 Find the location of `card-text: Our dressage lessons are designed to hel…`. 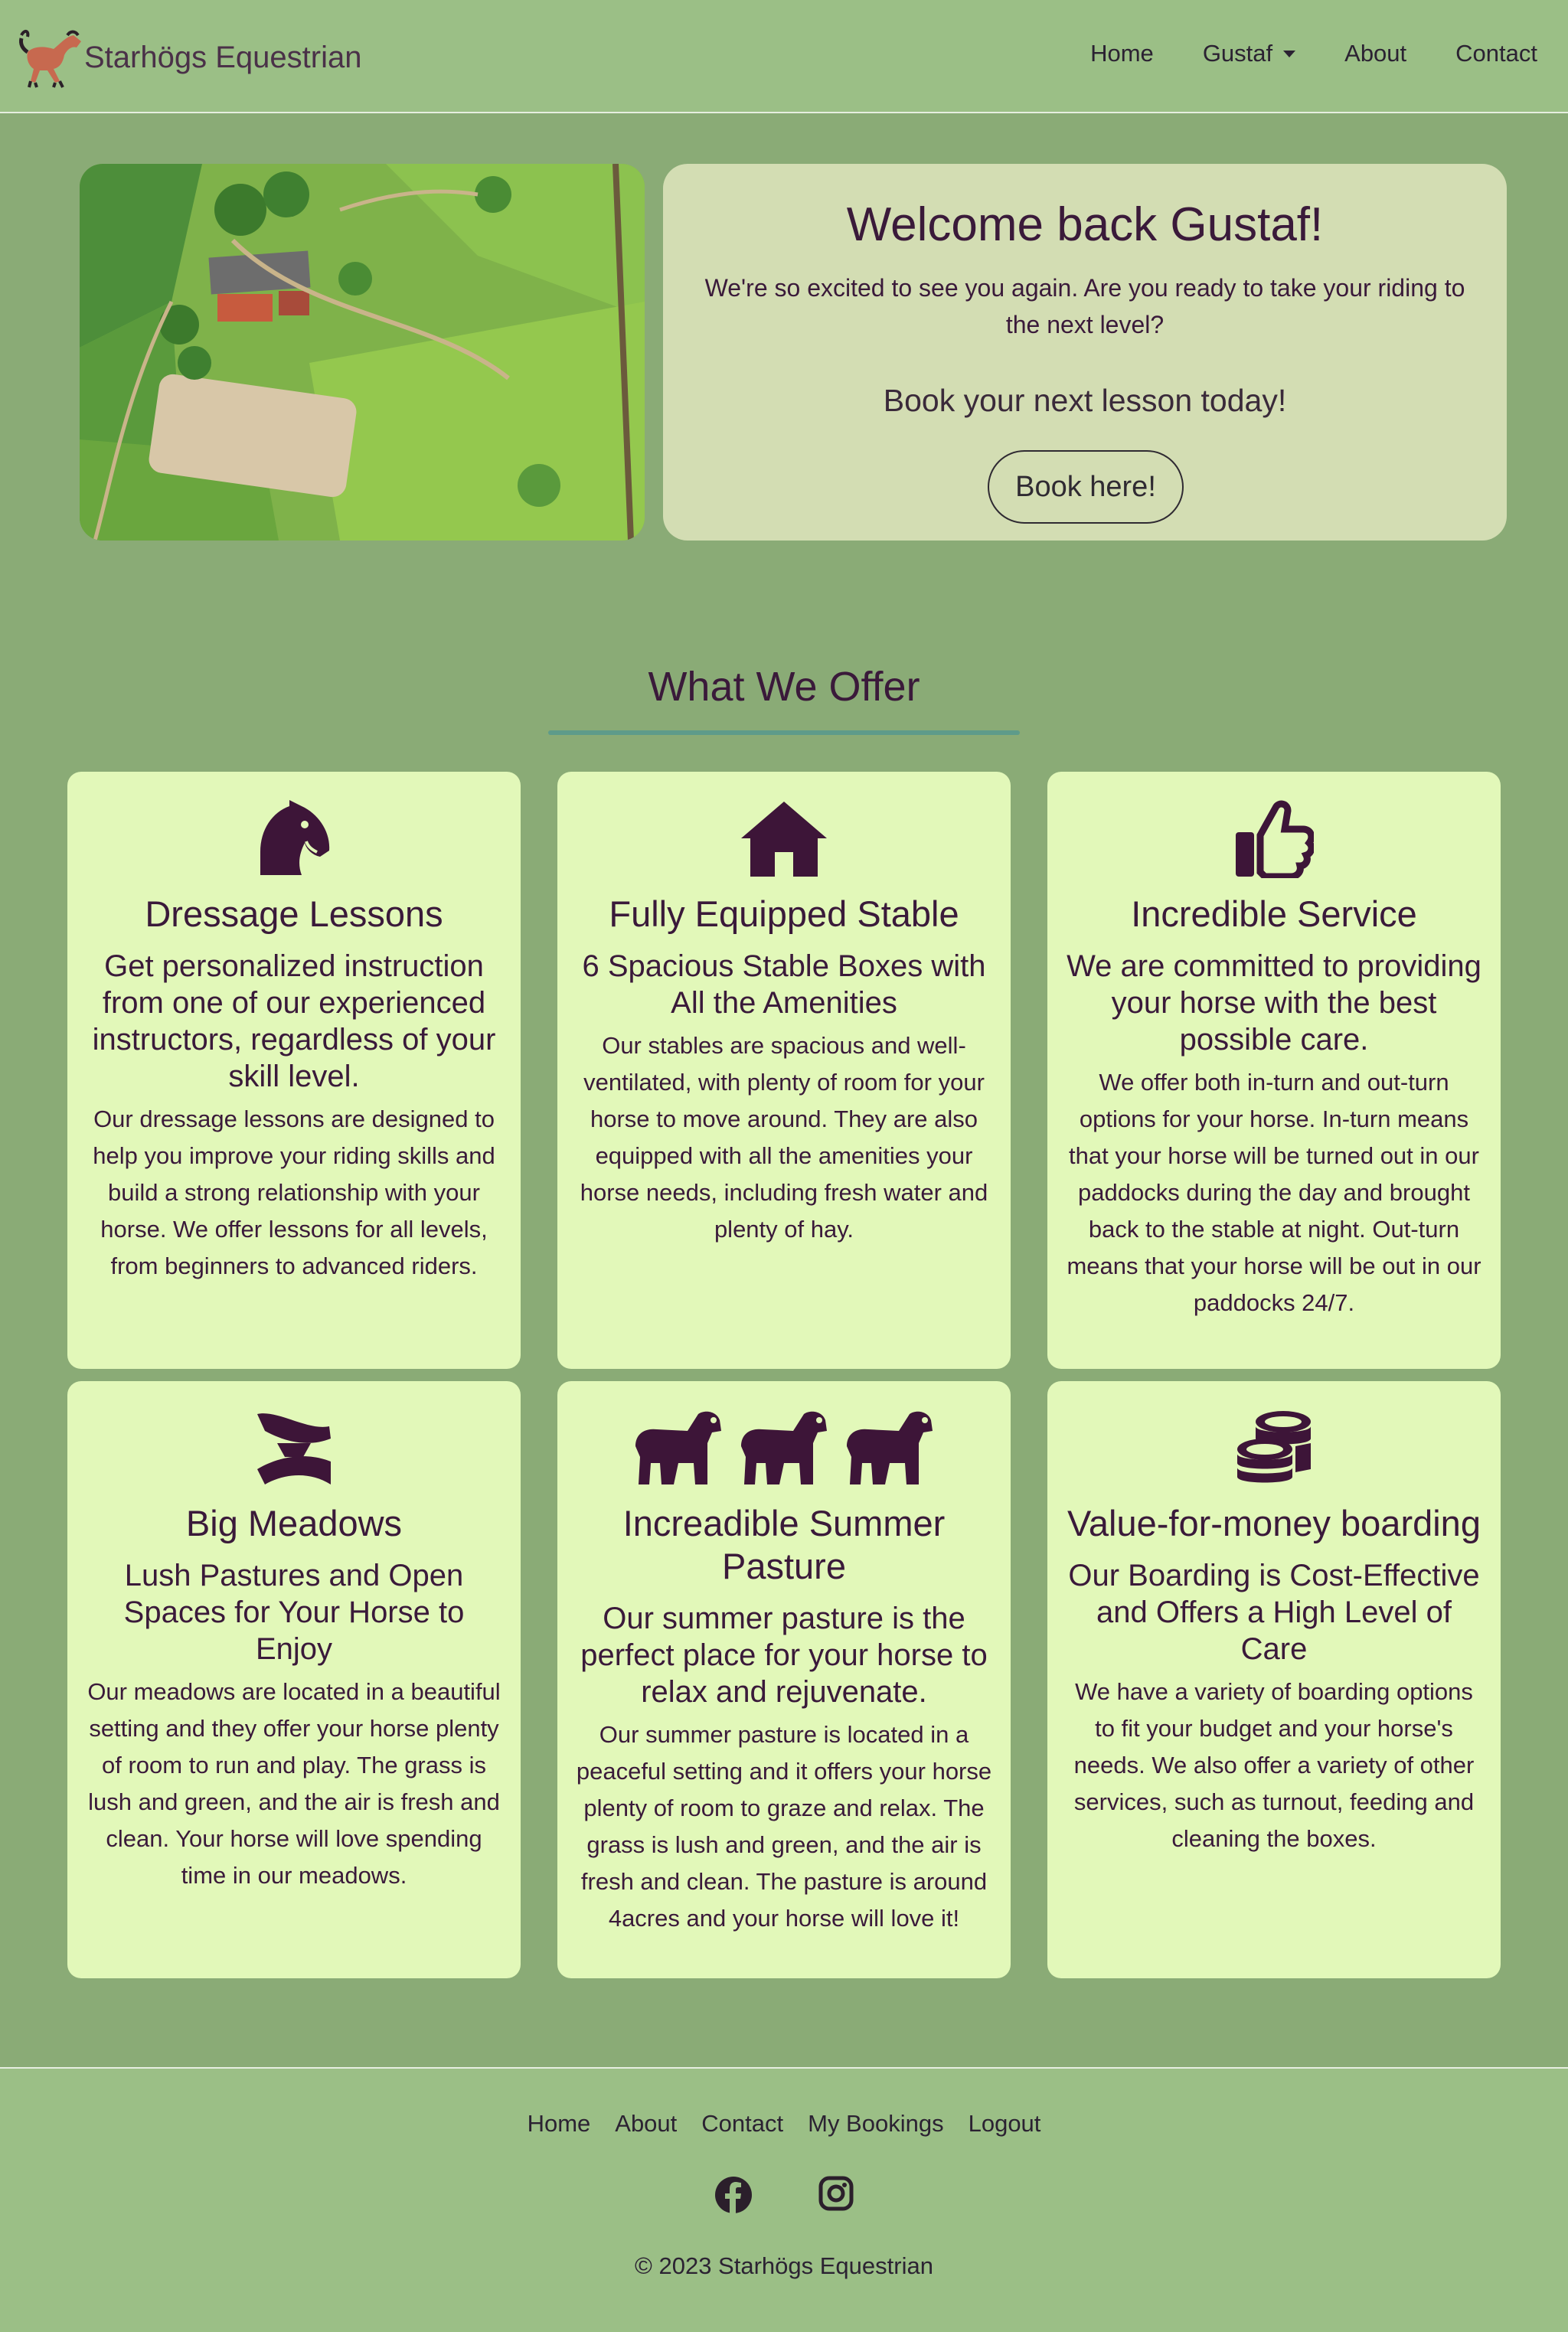

card-text: Our dressage lessons are designed to hel… is located at coordinates (294, 1192).